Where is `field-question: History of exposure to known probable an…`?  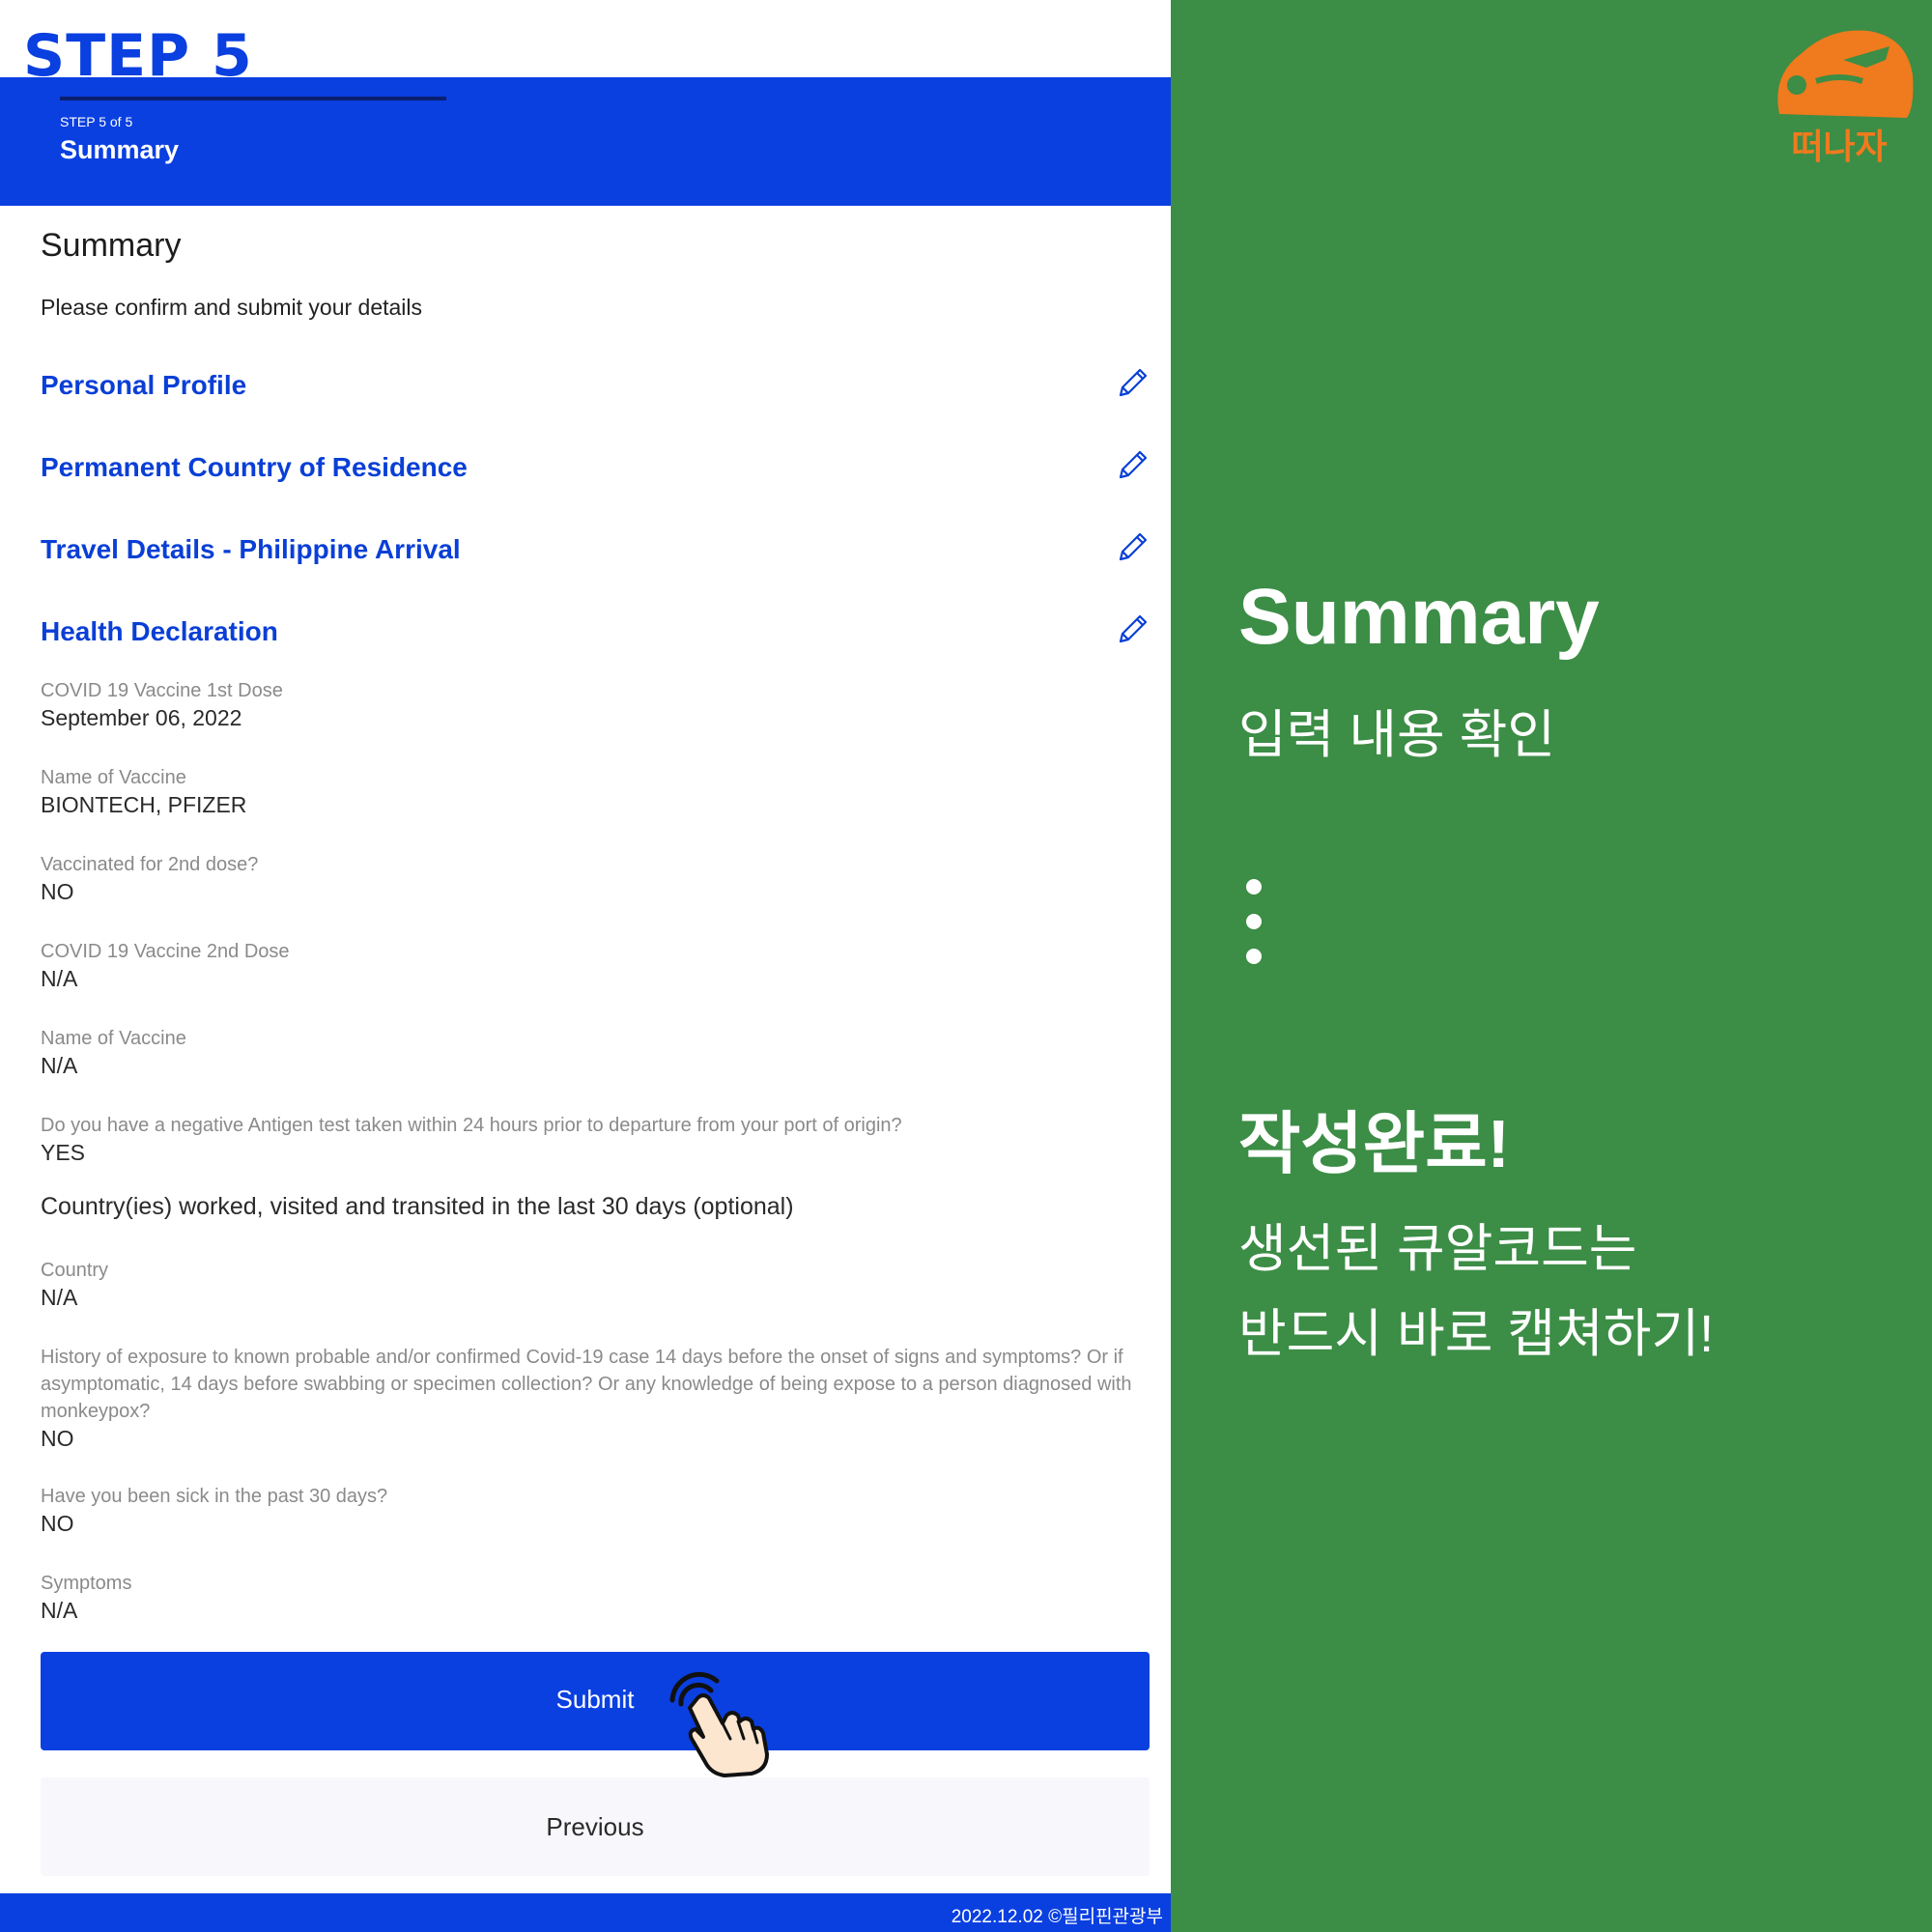
field-question: History of exposure to known probable an… is located at coordinates (586, 1384).